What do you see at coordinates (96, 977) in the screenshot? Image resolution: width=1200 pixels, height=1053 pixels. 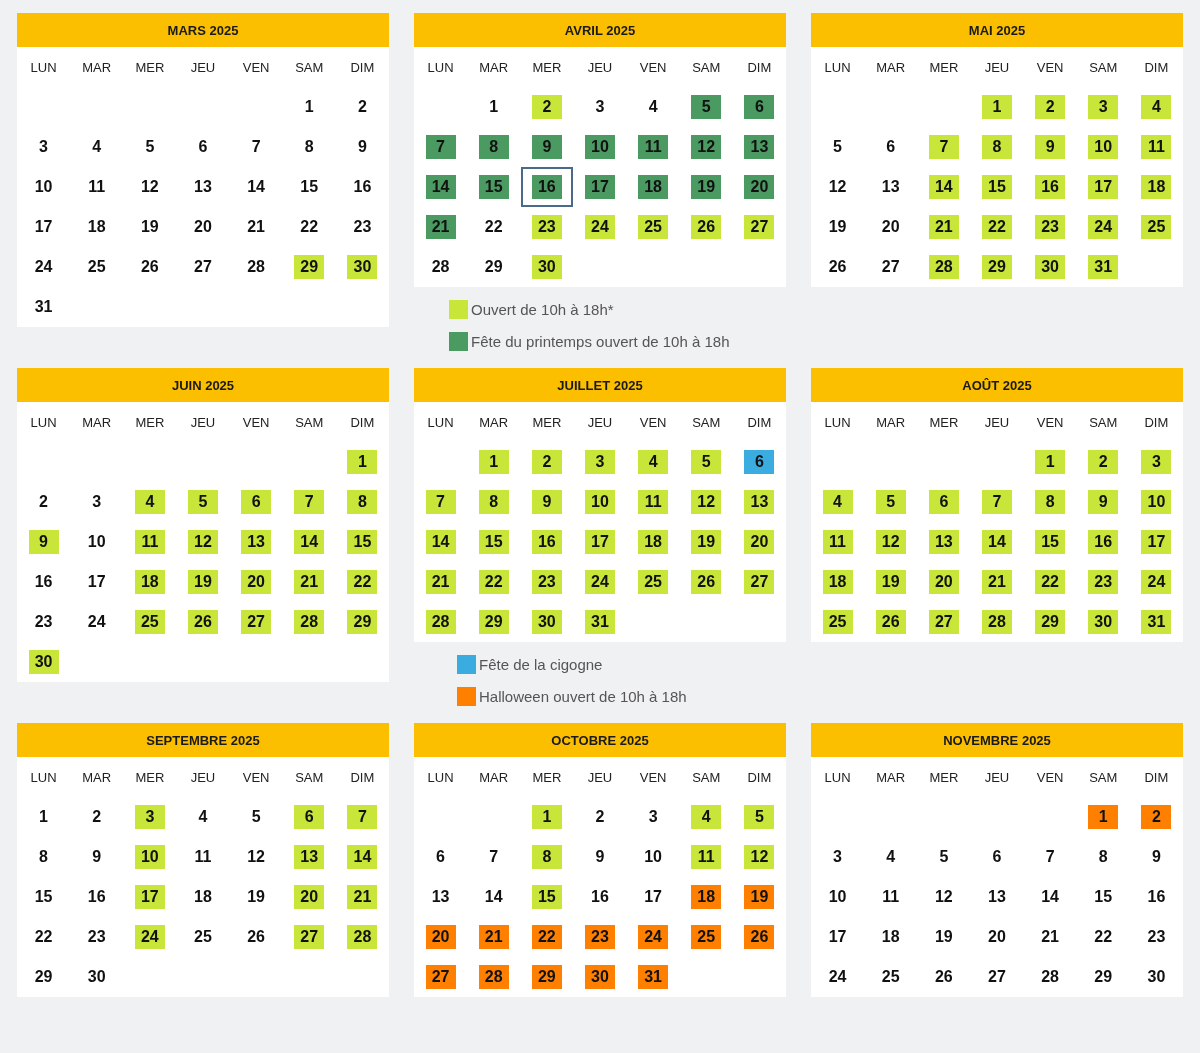 I see `day-number: 30` at bounding box center [96, 977].